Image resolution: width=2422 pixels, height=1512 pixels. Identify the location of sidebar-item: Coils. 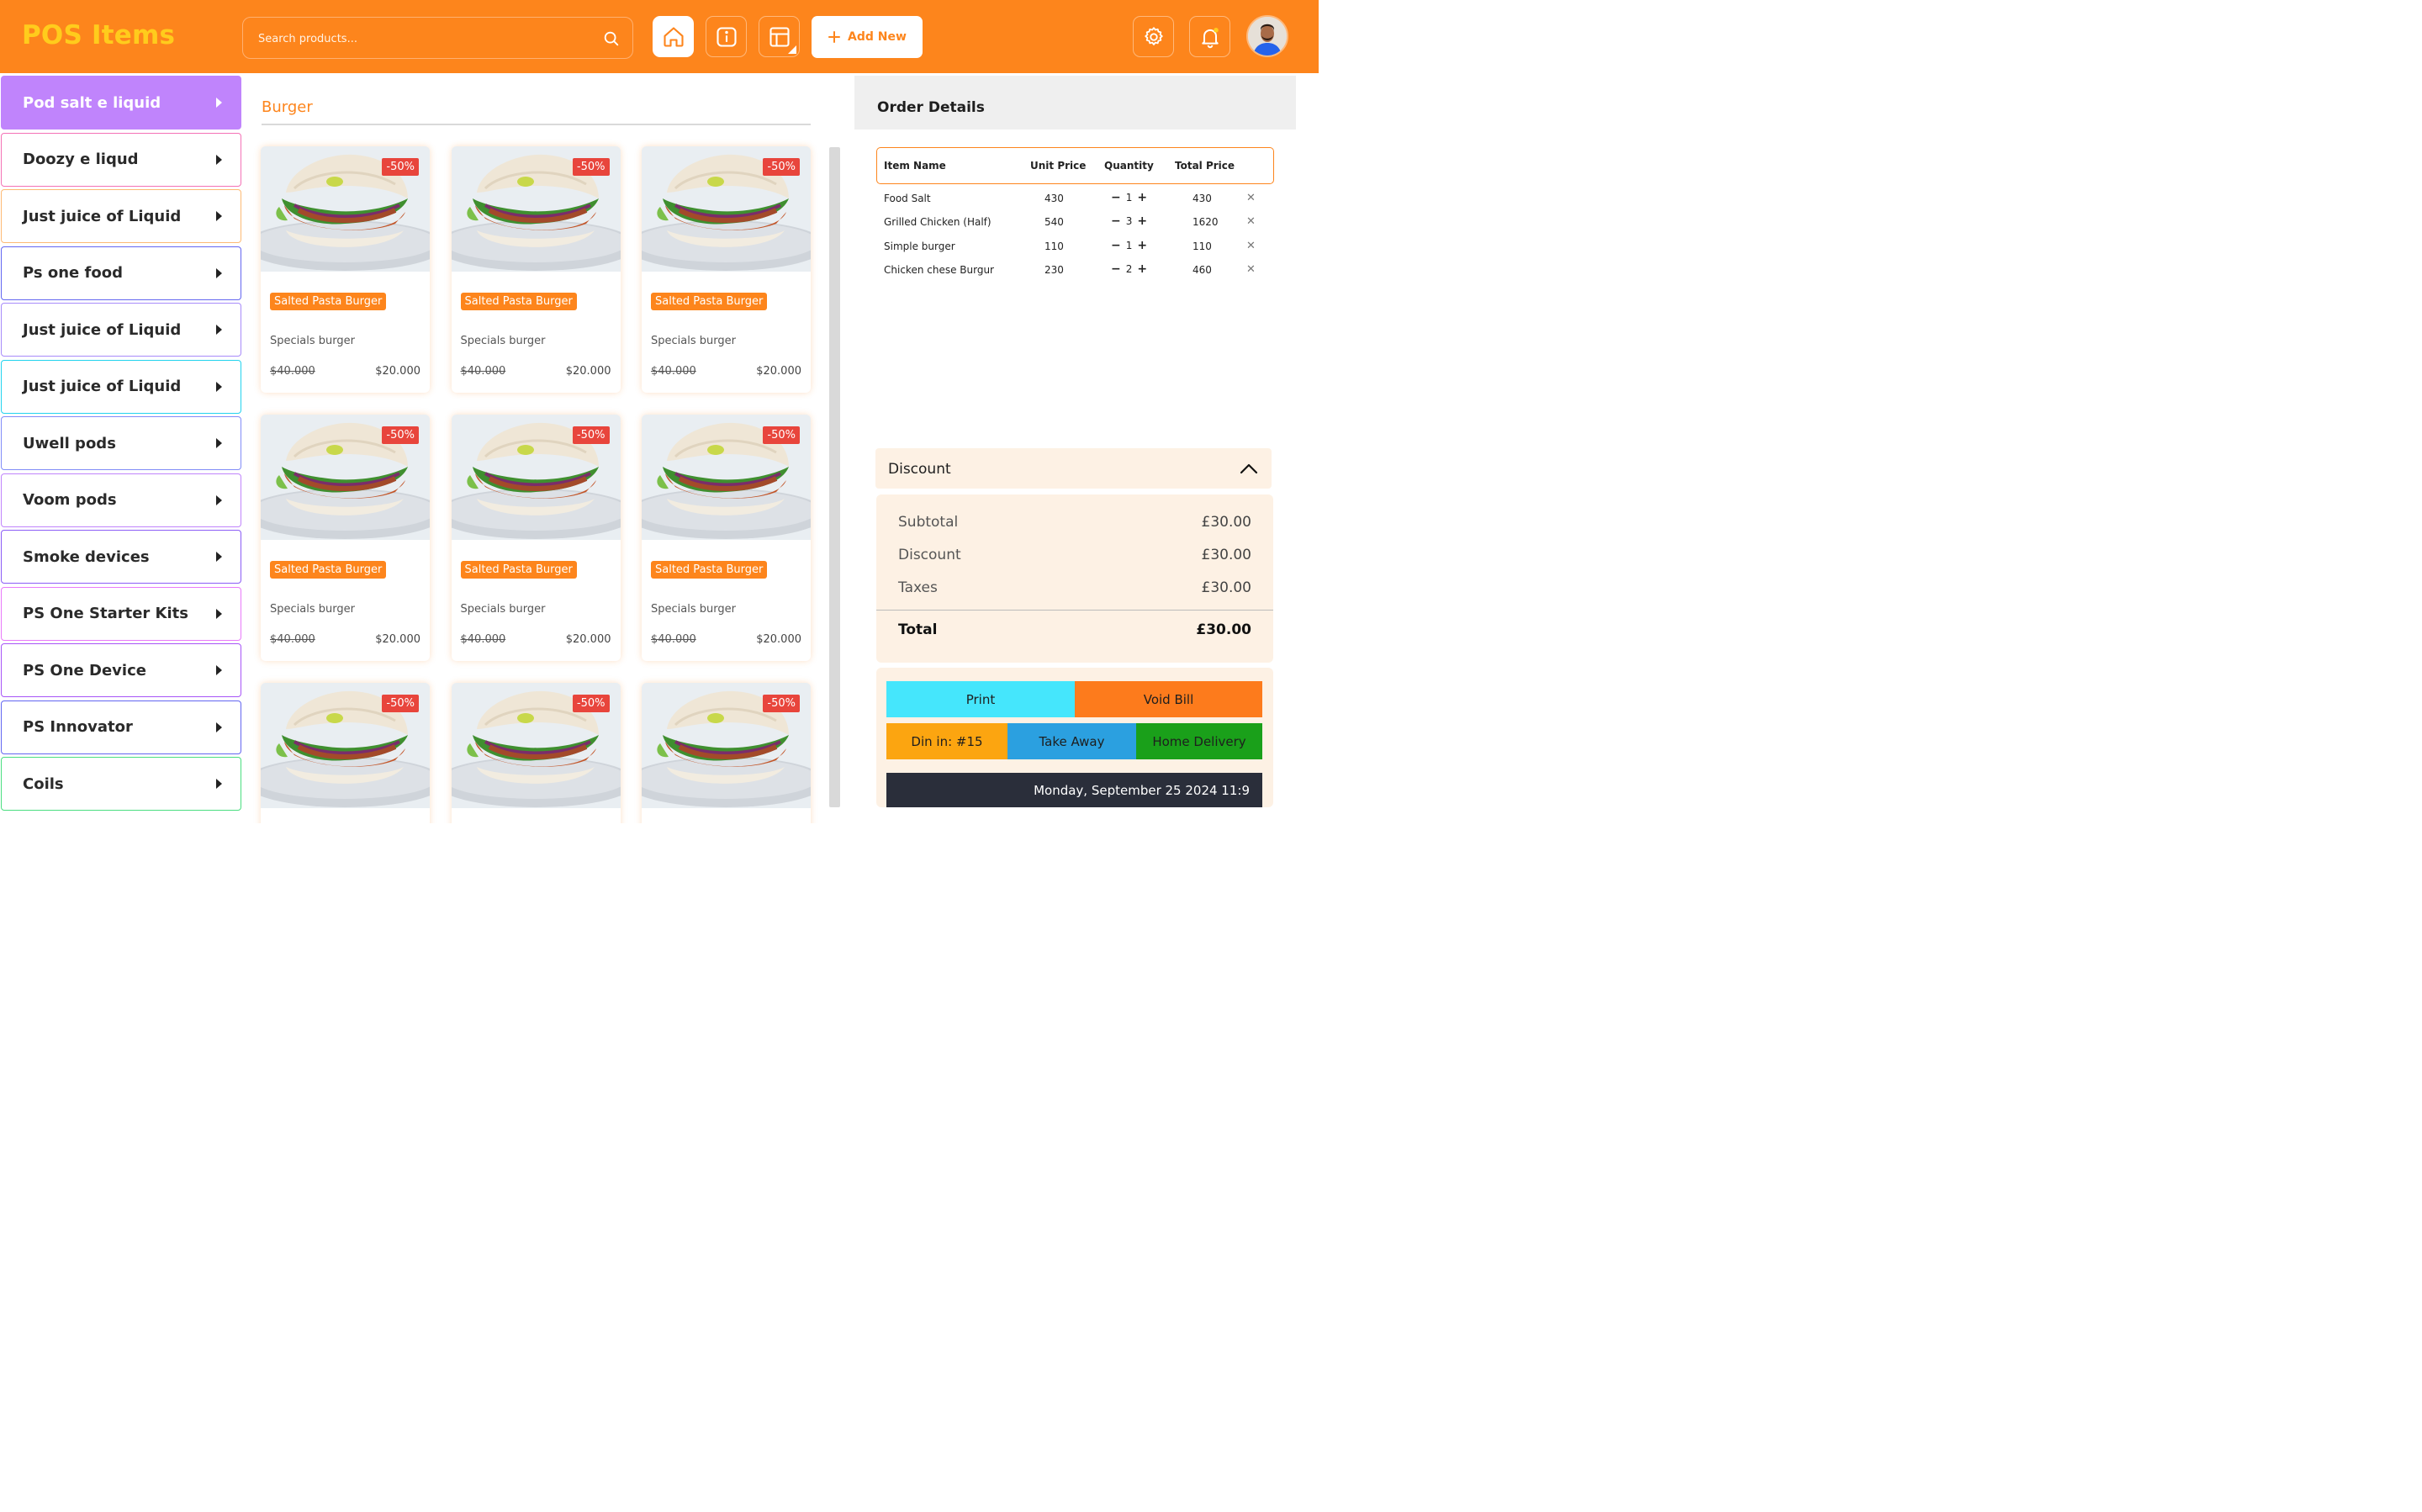
(121, 784).